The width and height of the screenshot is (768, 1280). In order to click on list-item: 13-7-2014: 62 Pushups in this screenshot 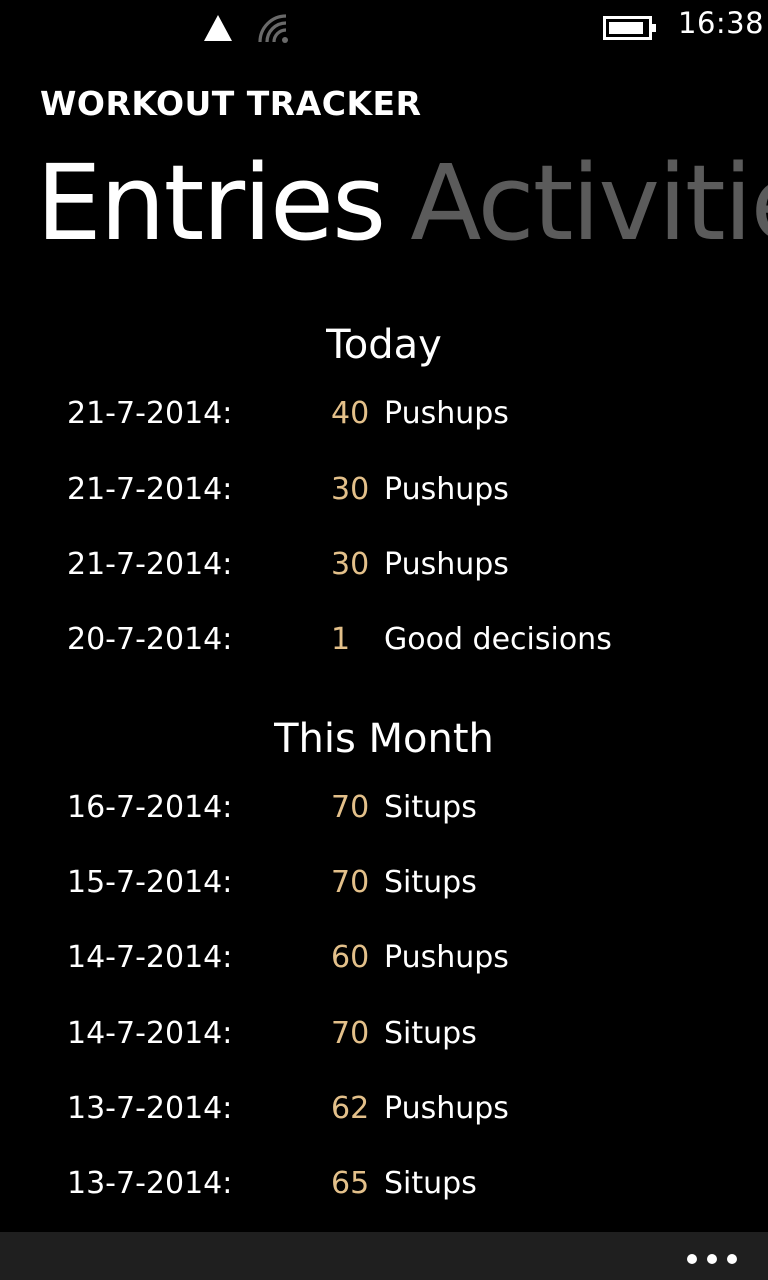, I will do `click(384, 1116)`.